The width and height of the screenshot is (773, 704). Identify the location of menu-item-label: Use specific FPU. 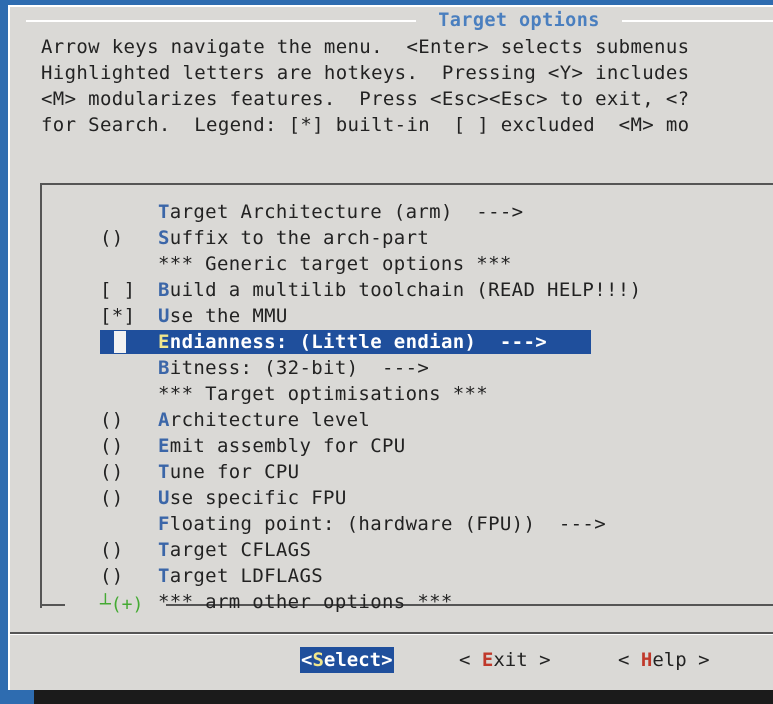
(252, 498).